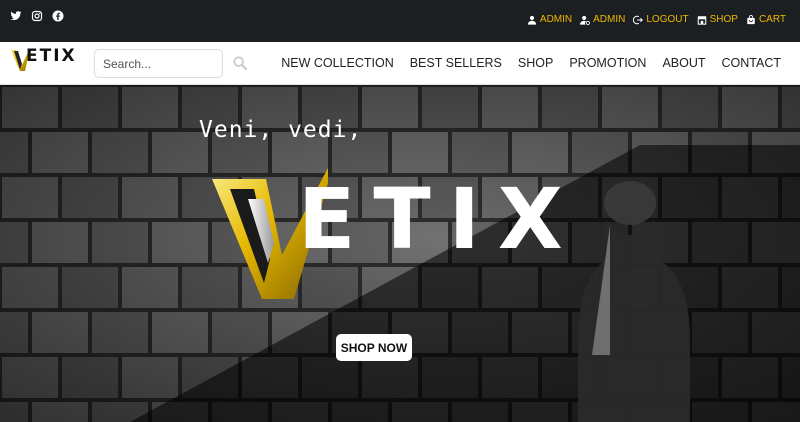 The height and width of the screenshot is (422, 800). Describe the element at coordinates (400, 21) in the screenshot. I see `top-bar: ADMIN ADMIN LOGOUT SHOP CART` at that location.